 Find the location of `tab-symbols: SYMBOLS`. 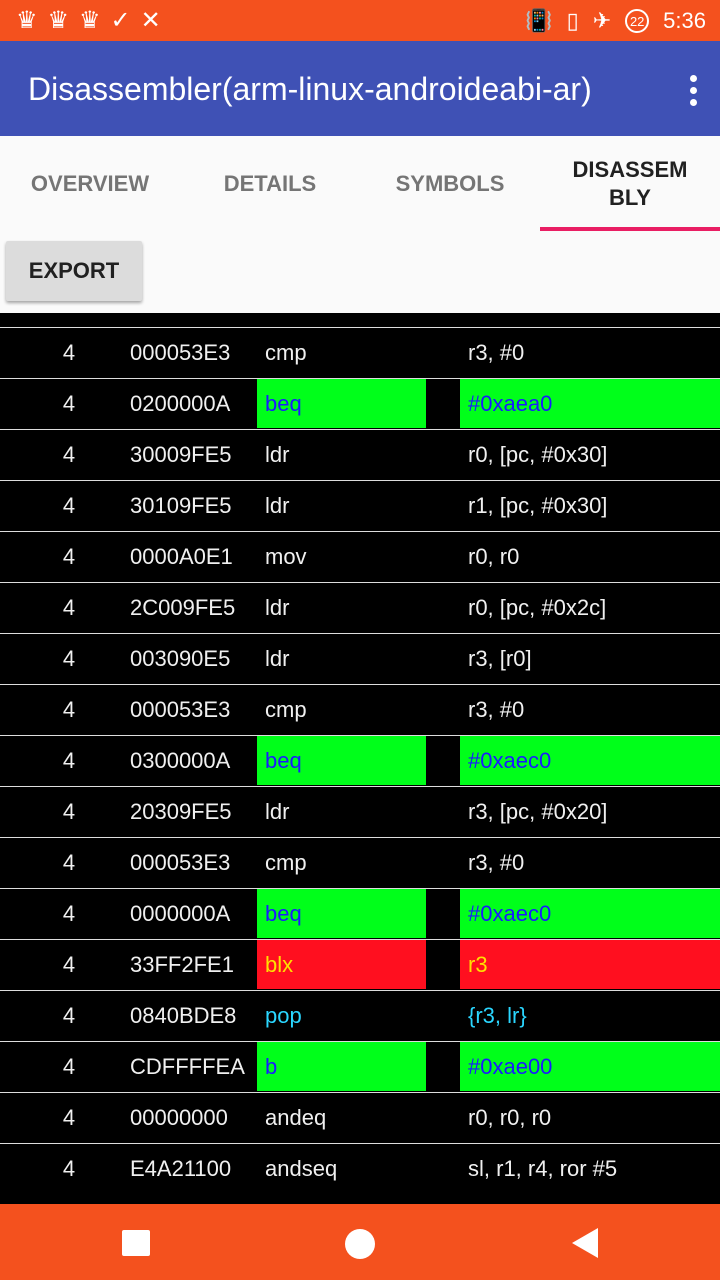

tab-symbols: SYMBOLS is located at coordinates (450, 183).